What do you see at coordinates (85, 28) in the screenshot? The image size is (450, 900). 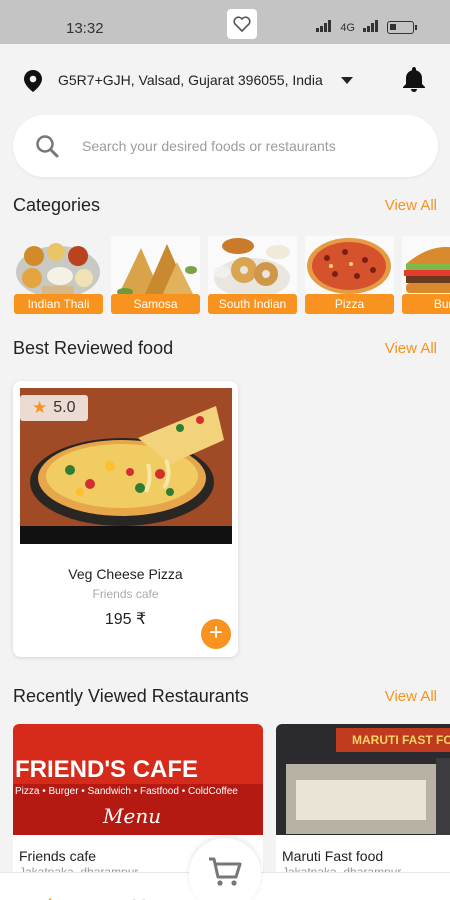 I see `status-time: 13:32` at bounding box center [85, 28].